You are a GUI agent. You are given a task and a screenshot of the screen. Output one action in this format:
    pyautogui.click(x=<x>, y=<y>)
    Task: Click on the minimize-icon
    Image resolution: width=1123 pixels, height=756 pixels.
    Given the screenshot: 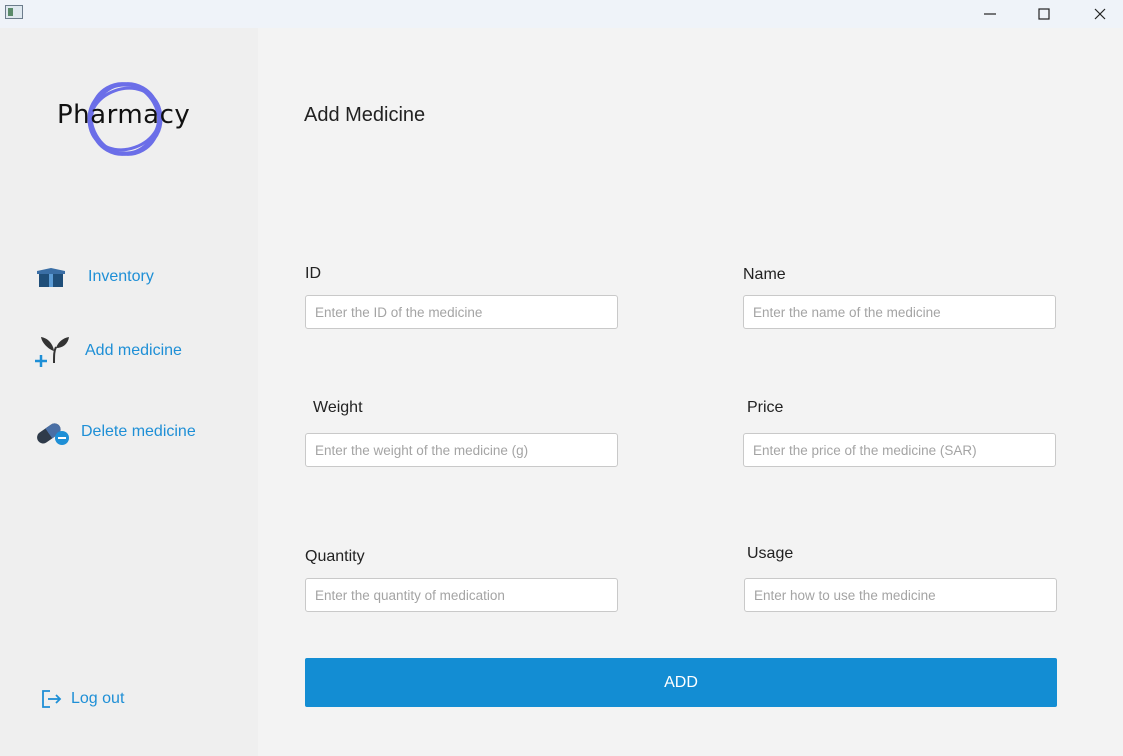 What is the action you would take?
    pyautogui.click(x=990, y=14)
    